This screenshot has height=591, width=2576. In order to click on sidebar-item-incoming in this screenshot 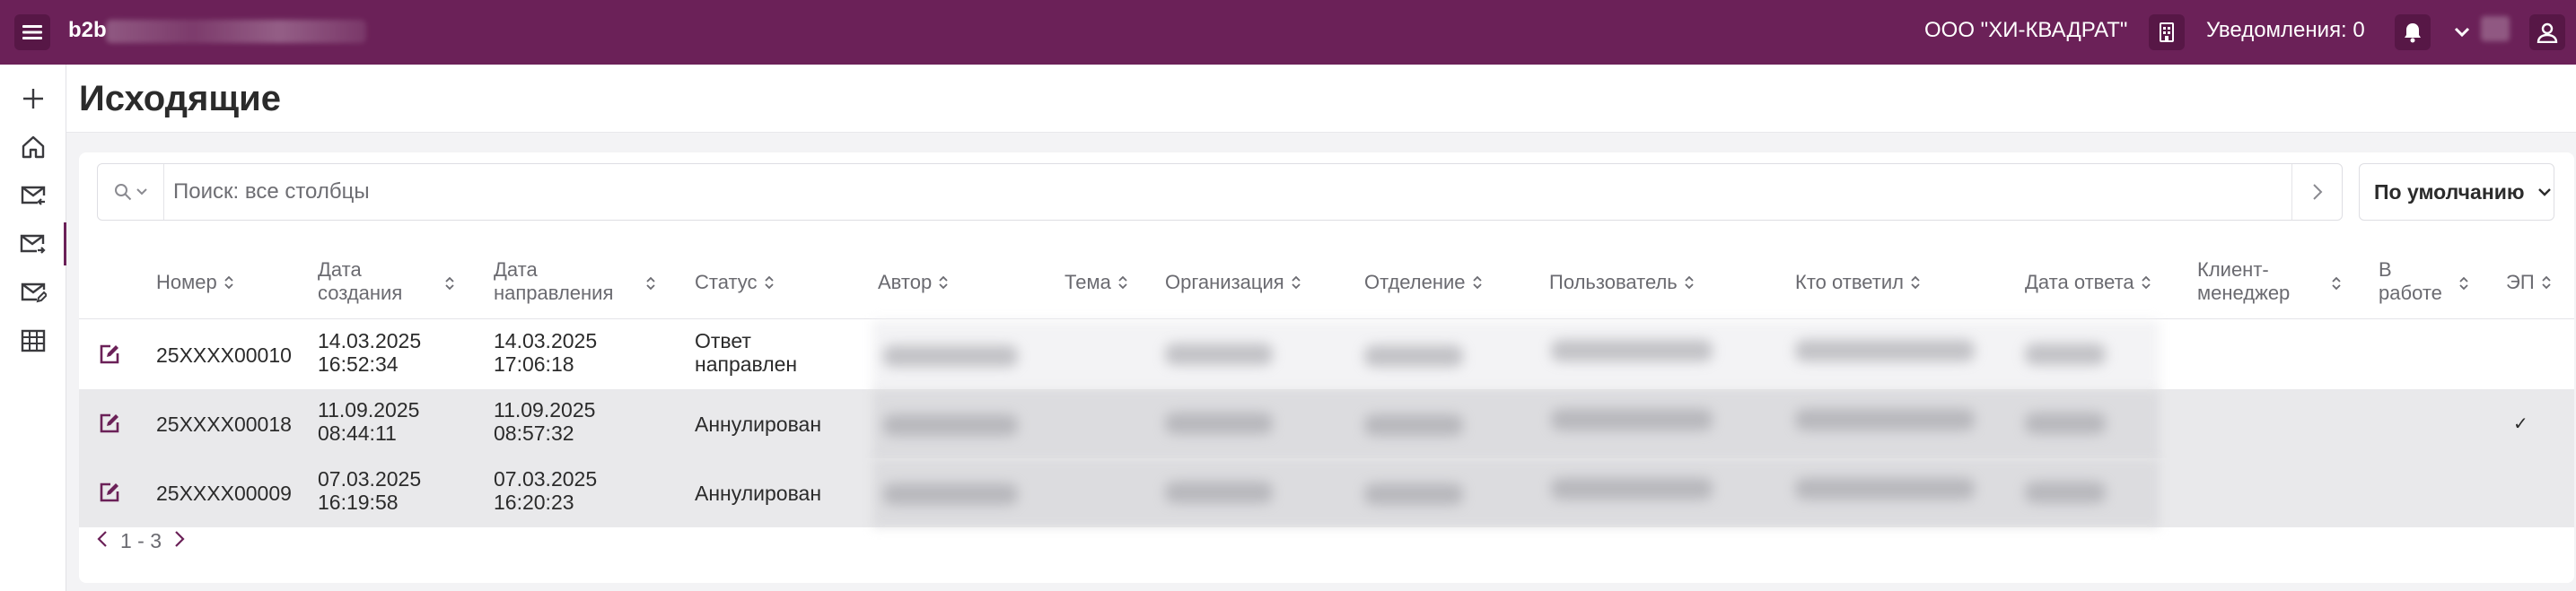, I will do `click(33, 195)`.